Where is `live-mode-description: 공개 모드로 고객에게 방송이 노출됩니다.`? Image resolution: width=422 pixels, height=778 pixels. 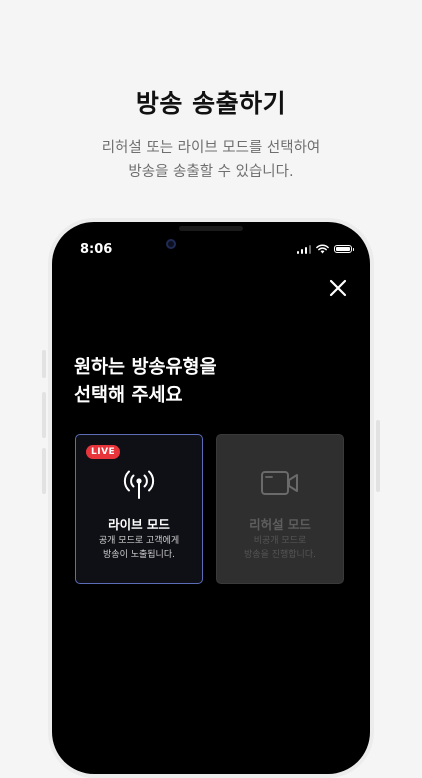
live-mode-description: 공개 모드로 고객에게 방송이 노출됩니다. is located at coordinates (139, 548).